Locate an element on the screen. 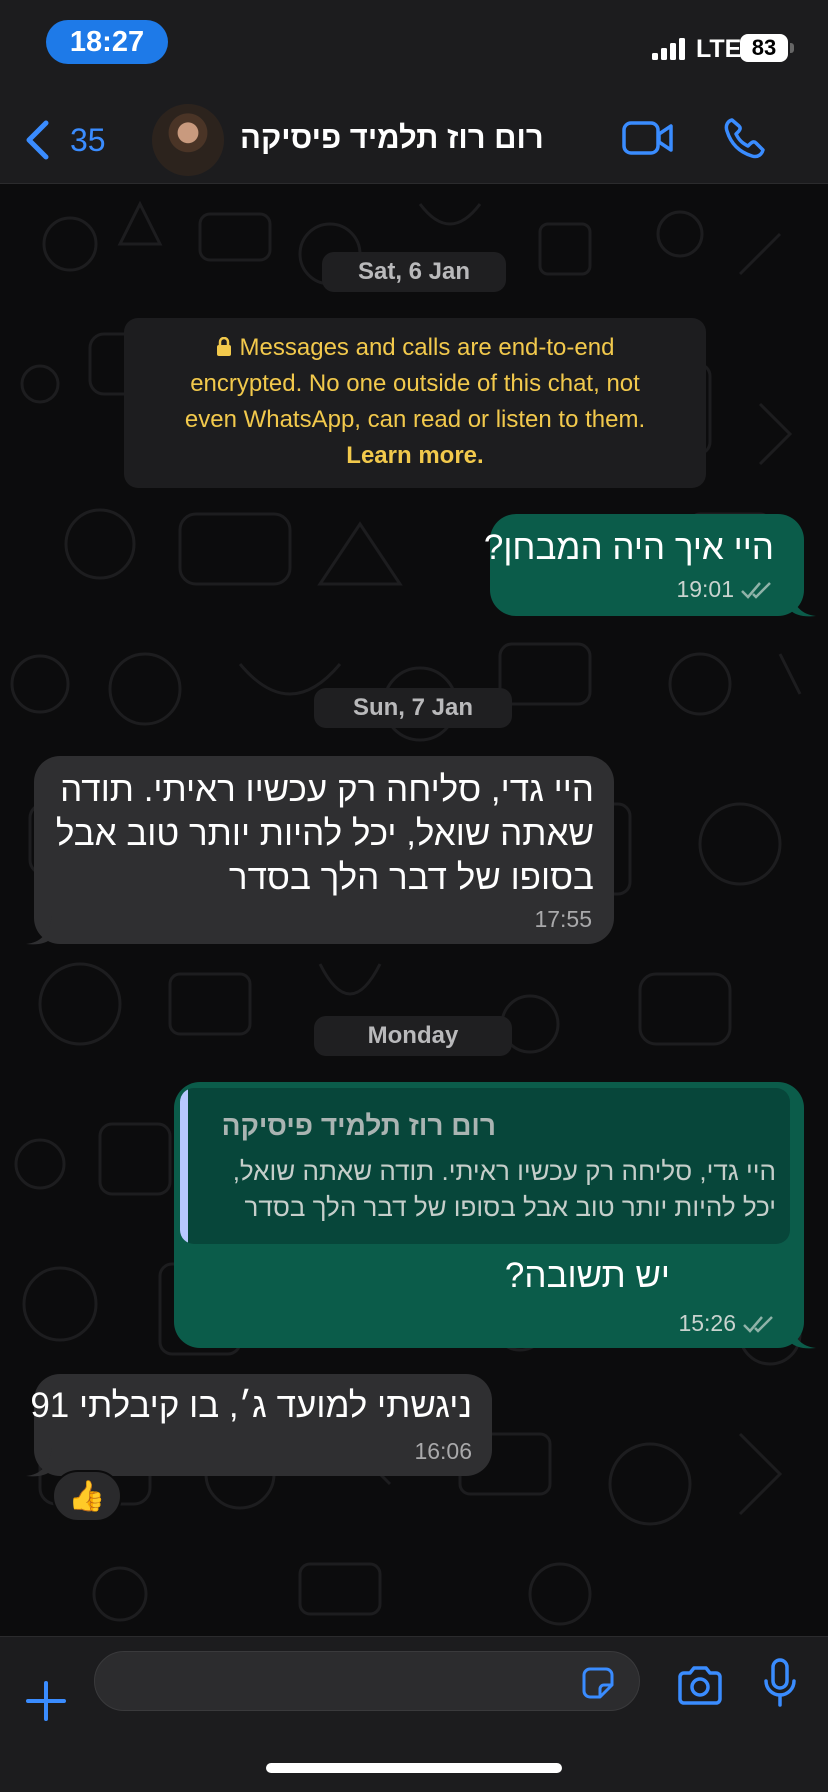 The image size is (828, 1792). message-text: ניגשתי למועד ג׳, בו קיבלתי 91 is located at coordinates (251, 1405).